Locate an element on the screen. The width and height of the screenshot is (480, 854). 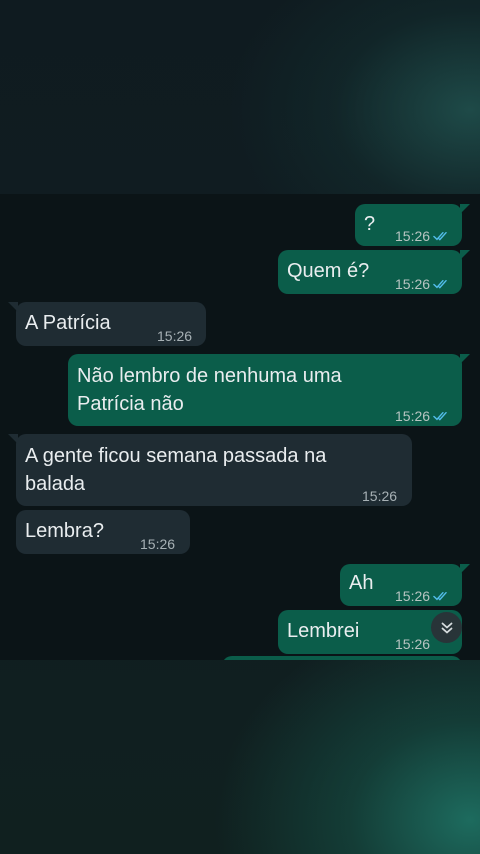
message-incoming: A Patrícia 15:26 is located at coordinates (107, 324).